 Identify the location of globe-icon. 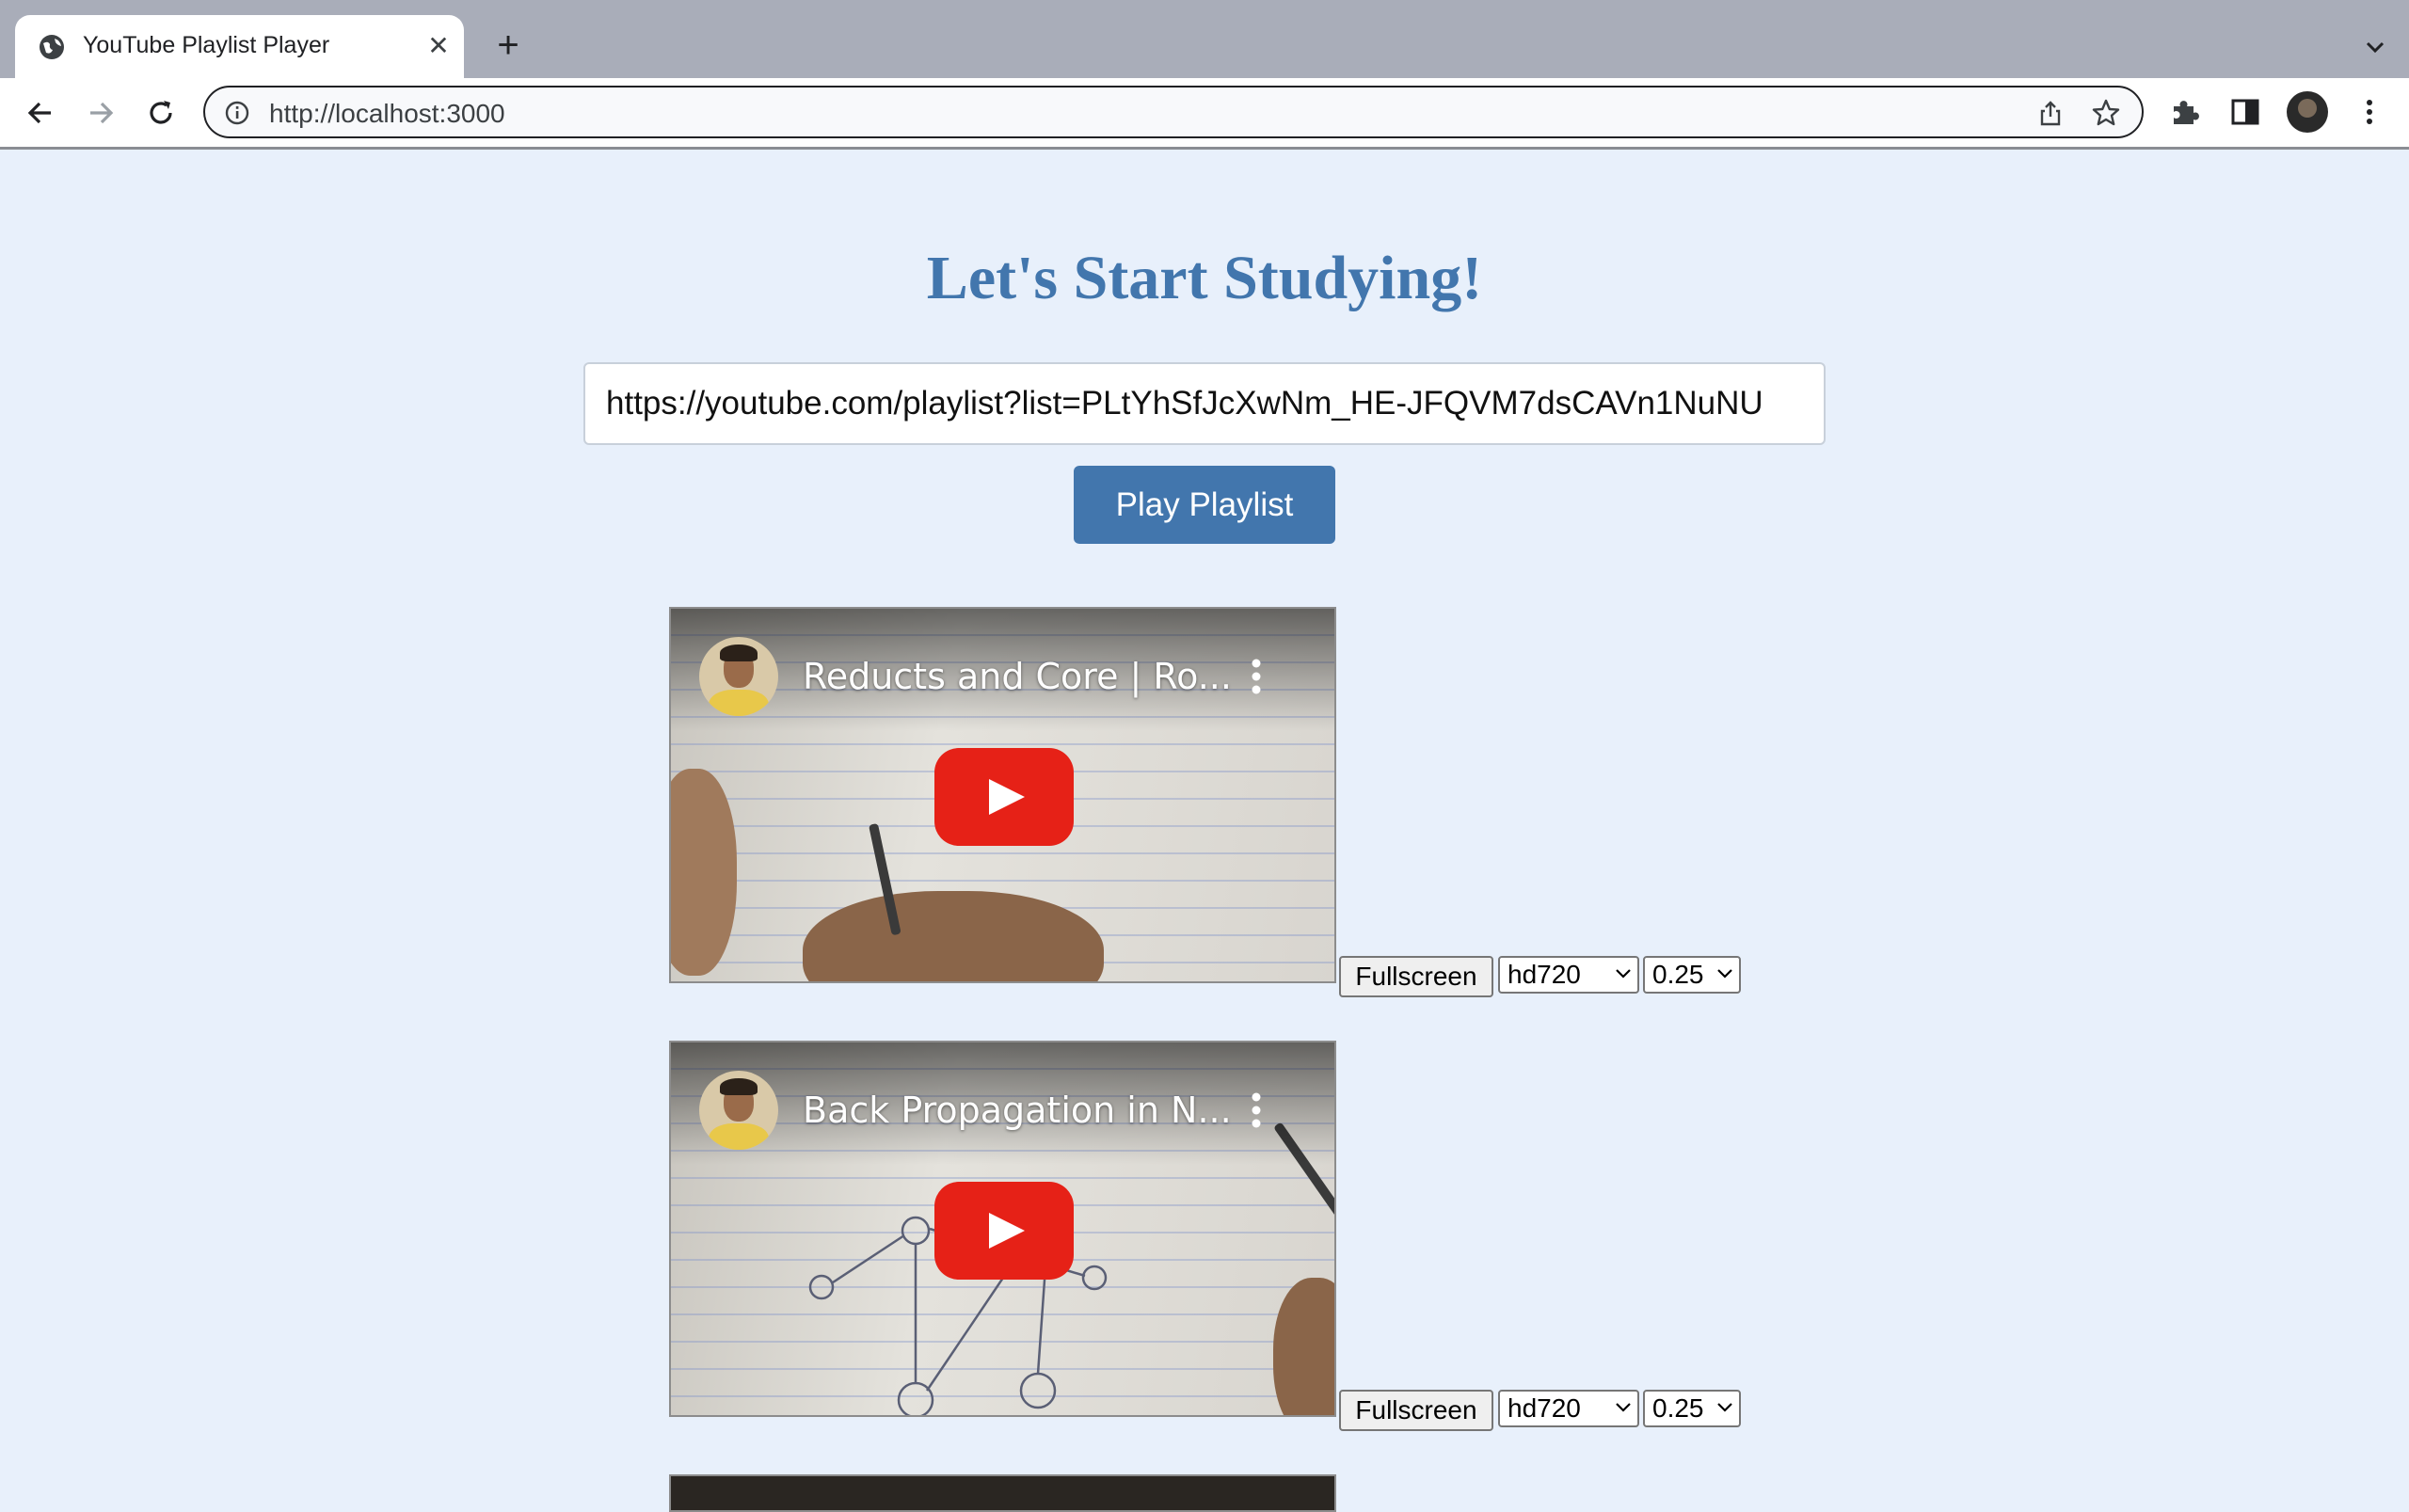
(52, 47).